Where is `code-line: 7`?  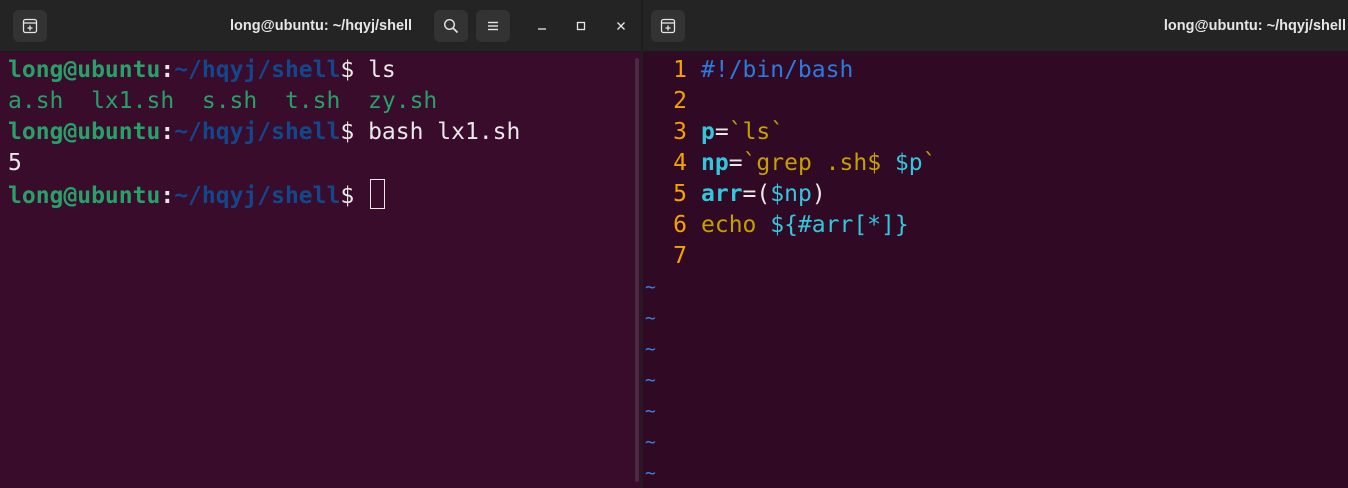
code-line: 7 is located at coordinates (995, 256).